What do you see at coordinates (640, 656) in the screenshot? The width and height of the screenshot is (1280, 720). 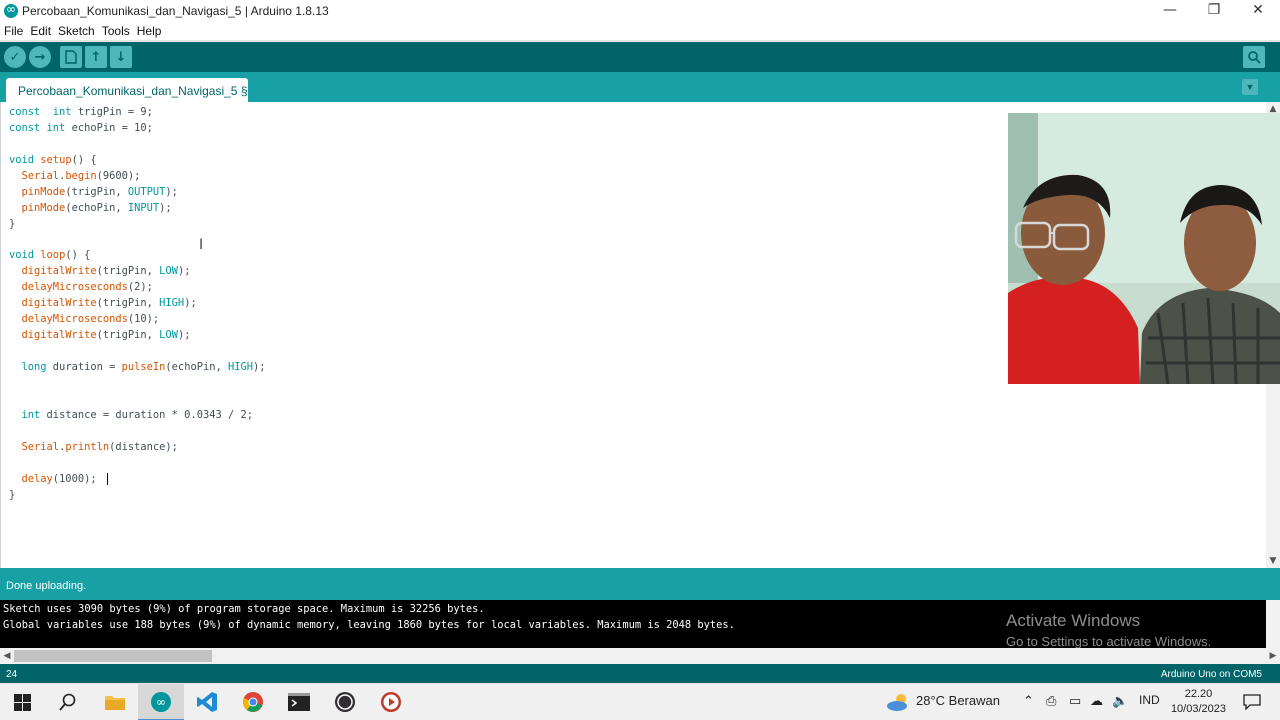 I see `console-horizontal-scrollbar: ◀ ▶` at bounding box center [640, 656].